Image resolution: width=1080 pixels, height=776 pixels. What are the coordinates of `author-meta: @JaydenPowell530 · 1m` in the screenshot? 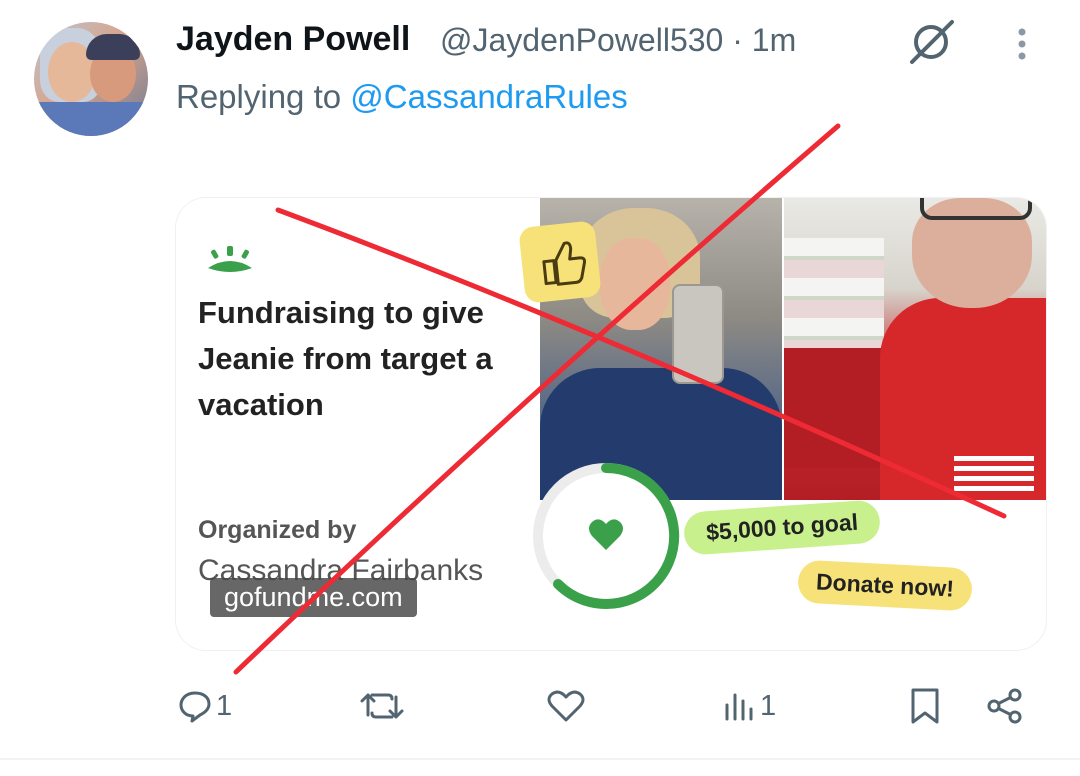 It's located at (618, 40).